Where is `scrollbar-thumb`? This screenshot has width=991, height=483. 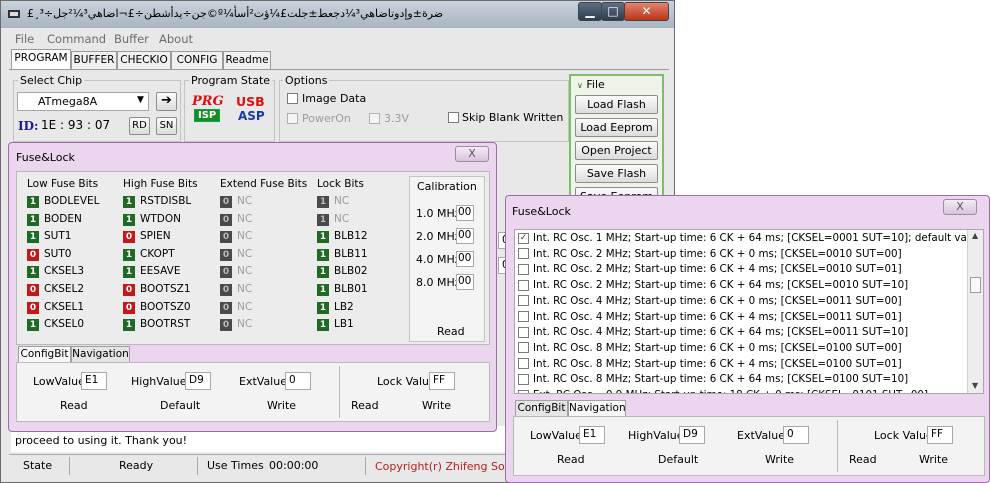
scrollbar-thumb is located at coordinates (975, 285).